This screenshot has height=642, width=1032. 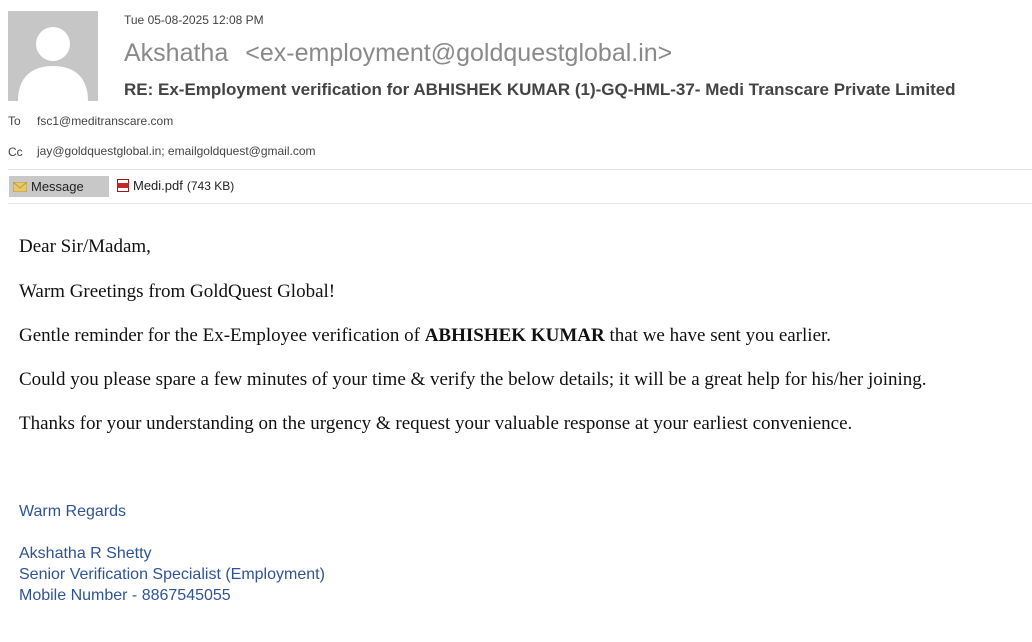 I want to click on attachment-name: Medi.pdf, so click(x=158, y=185).